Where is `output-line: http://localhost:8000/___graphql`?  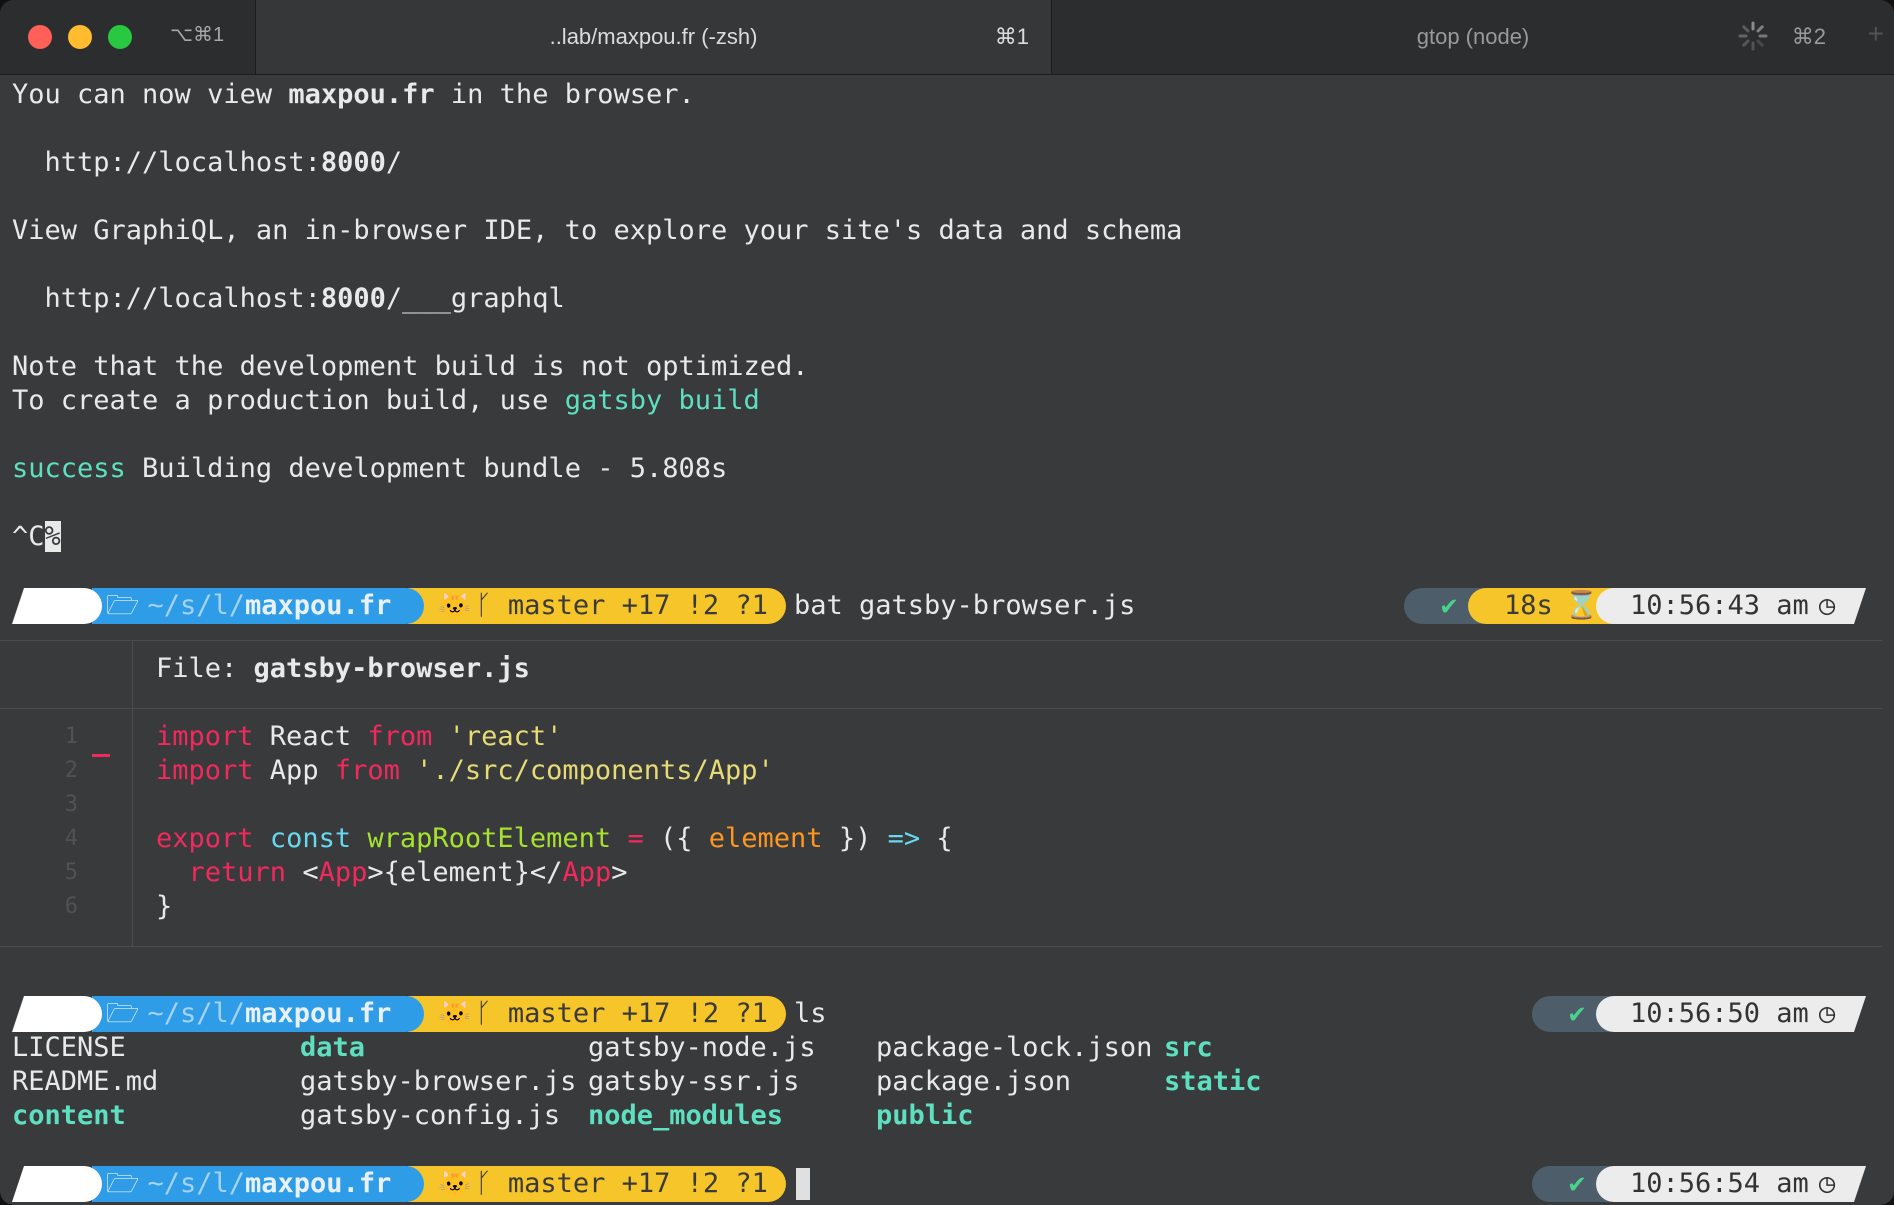 output-line: http://localhost:8000/___graphql is located at coordinates (288, 298).